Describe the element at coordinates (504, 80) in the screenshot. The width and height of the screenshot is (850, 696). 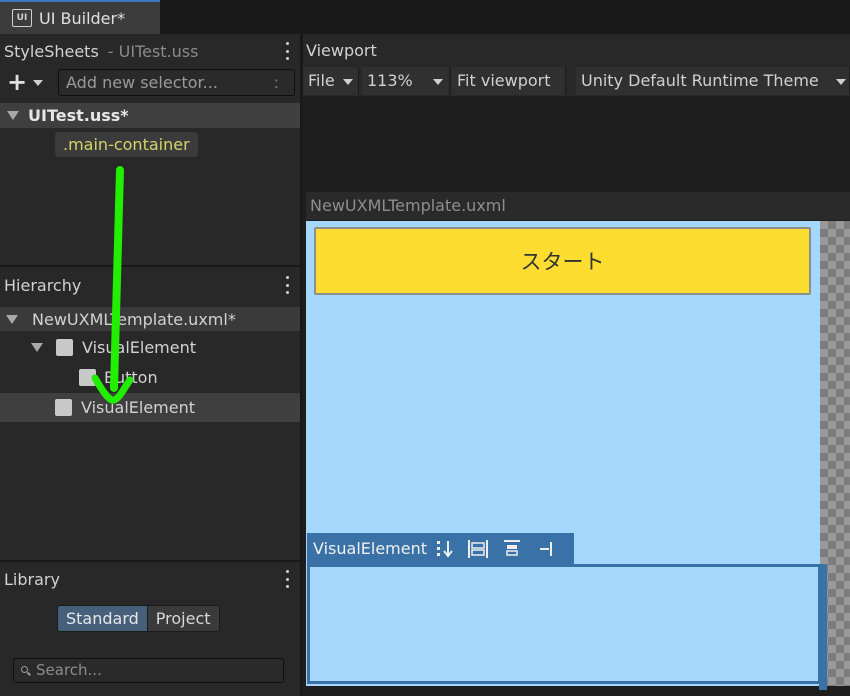
I see `fit-viewport-label: Fit viewport` at that location.